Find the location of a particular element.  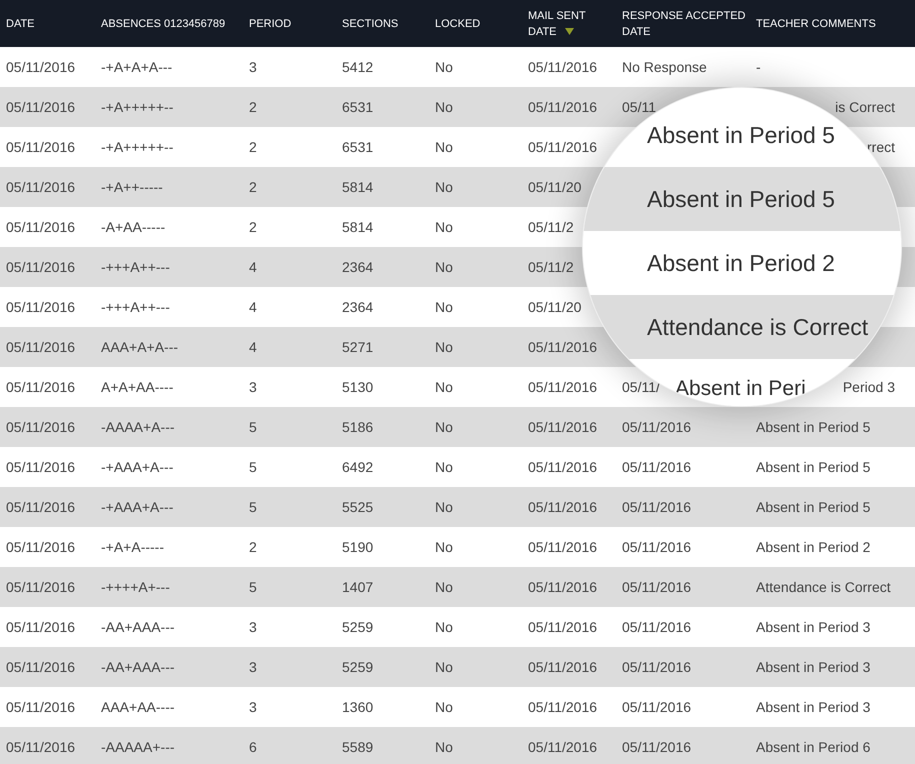

sections-cell: 5130 is located at coordinates (358, 387).